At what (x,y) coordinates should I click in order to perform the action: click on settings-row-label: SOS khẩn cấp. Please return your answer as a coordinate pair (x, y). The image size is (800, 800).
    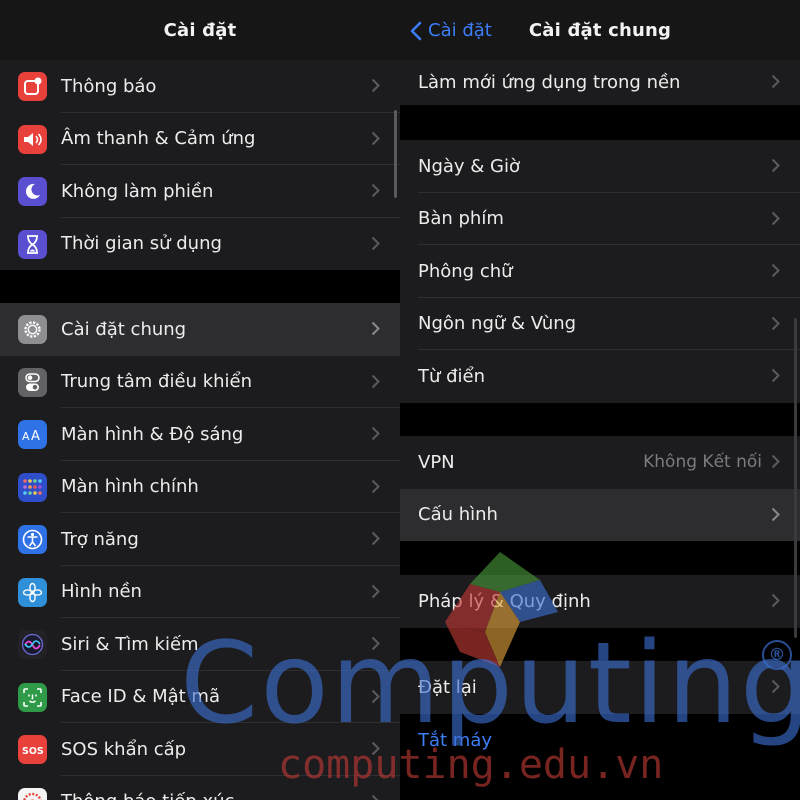
    Looking at the image, I should click on (124, 749).